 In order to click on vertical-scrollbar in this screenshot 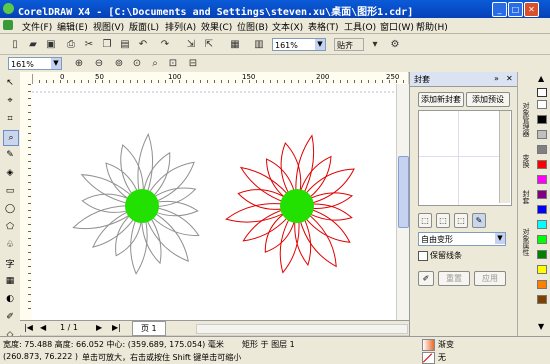, I will do `click(402, 202)`.